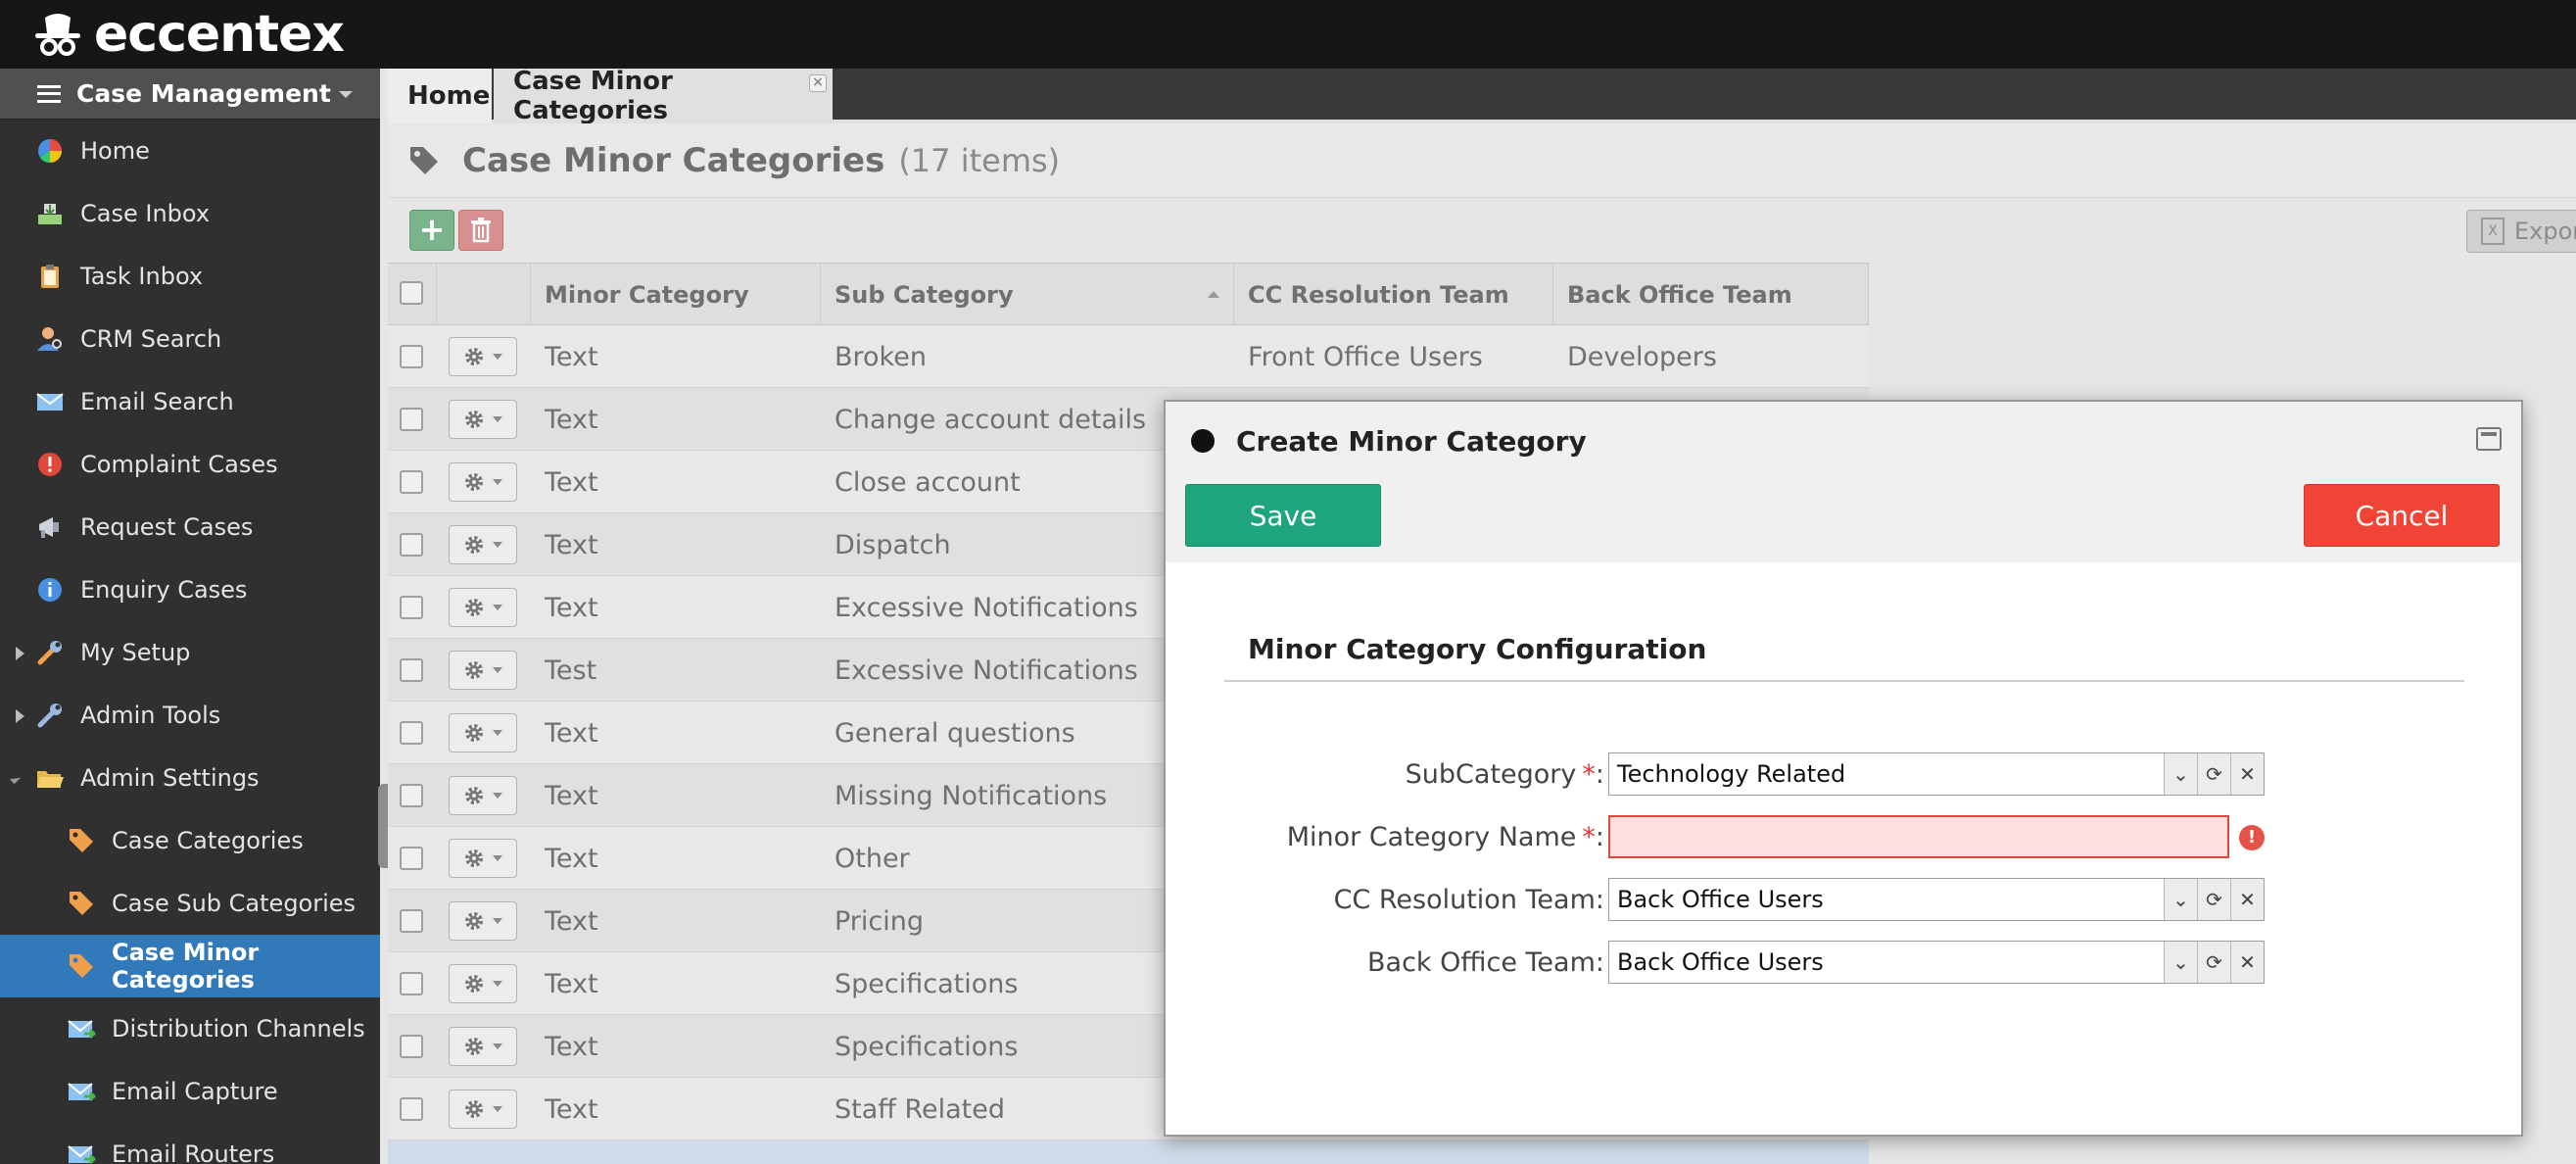 Image resolution: width=2576 pixels, height=1164 pixels. Describe the element at coordinates (1711, 295) in the screenshot. I see `column-header-back-office-team: Back Office Team` at that location.